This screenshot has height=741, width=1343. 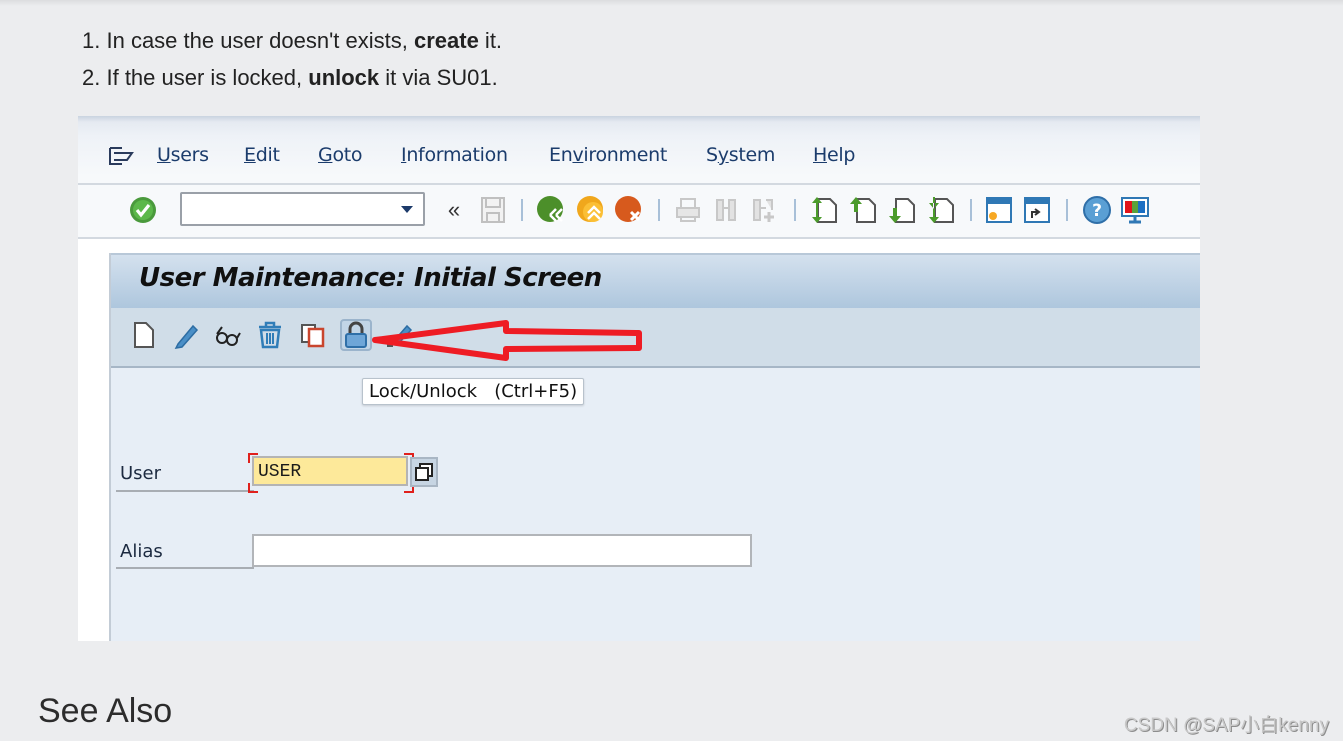 I want to click on generate-shortcut-button, so click(x=1037, y=210).